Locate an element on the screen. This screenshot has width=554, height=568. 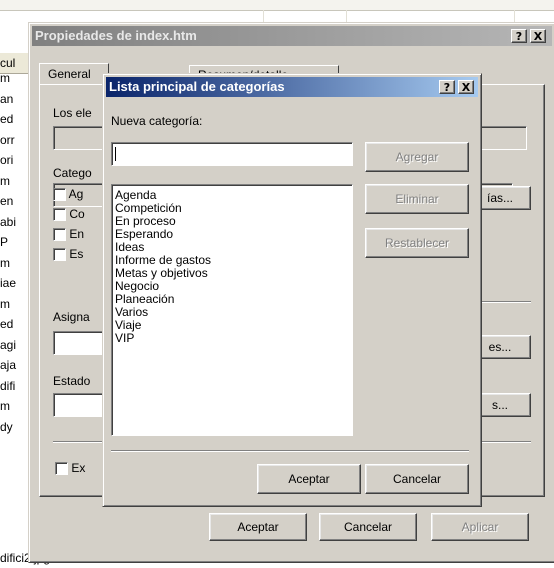
background-file-row: an is located at coordinates (15, 99).